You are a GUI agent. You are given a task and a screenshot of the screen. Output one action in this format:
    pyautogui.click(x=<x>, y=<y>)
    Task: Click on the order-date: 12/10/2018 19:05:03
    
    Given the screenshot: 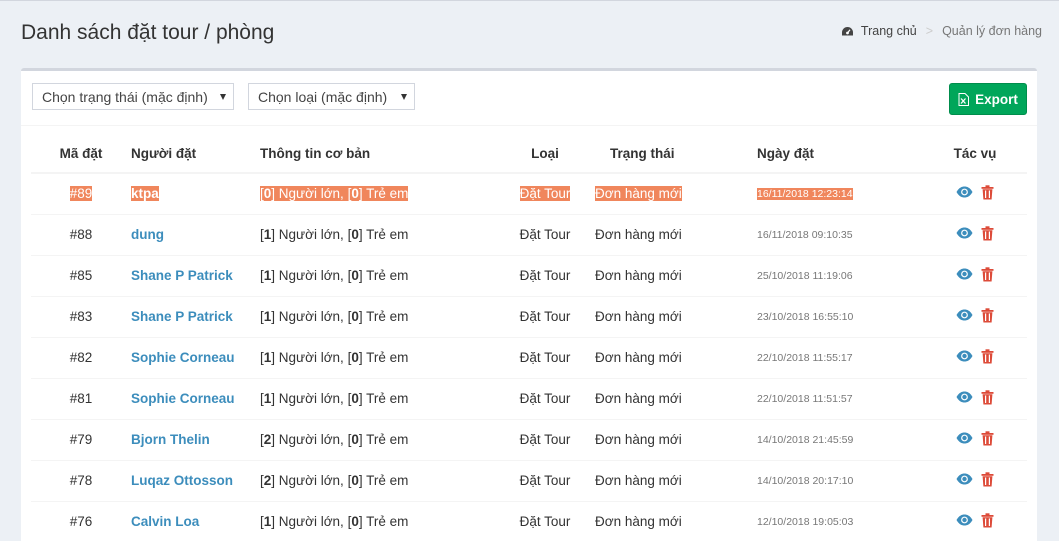 What is the action you would take?
    pyautogui.click(x=805, y=521)
    